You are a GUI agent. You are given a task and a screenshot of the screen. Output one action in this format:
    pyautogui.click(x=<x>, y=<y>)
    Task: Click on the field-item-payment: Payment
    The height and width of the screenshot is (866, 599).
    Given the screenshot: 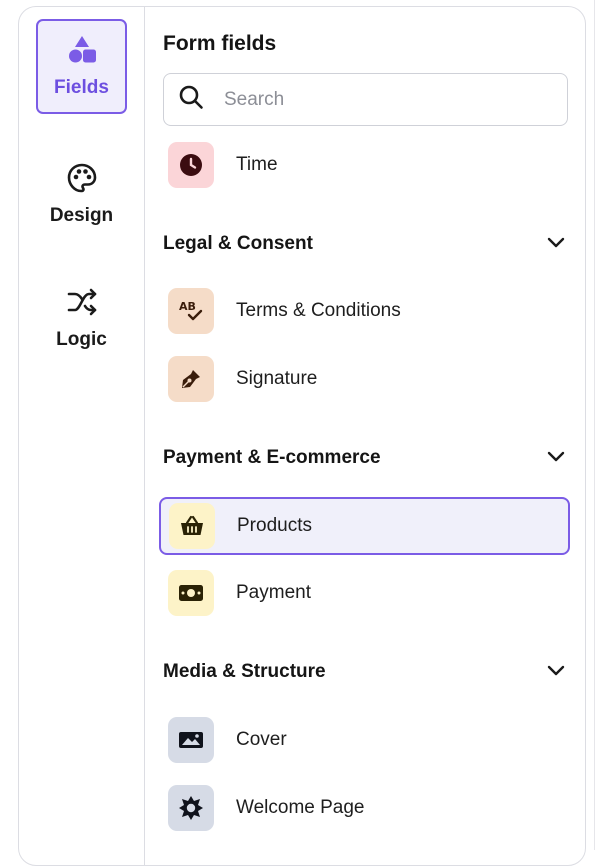 What is the action you would take?
    pyautogui.click(x=365, y=593)
    